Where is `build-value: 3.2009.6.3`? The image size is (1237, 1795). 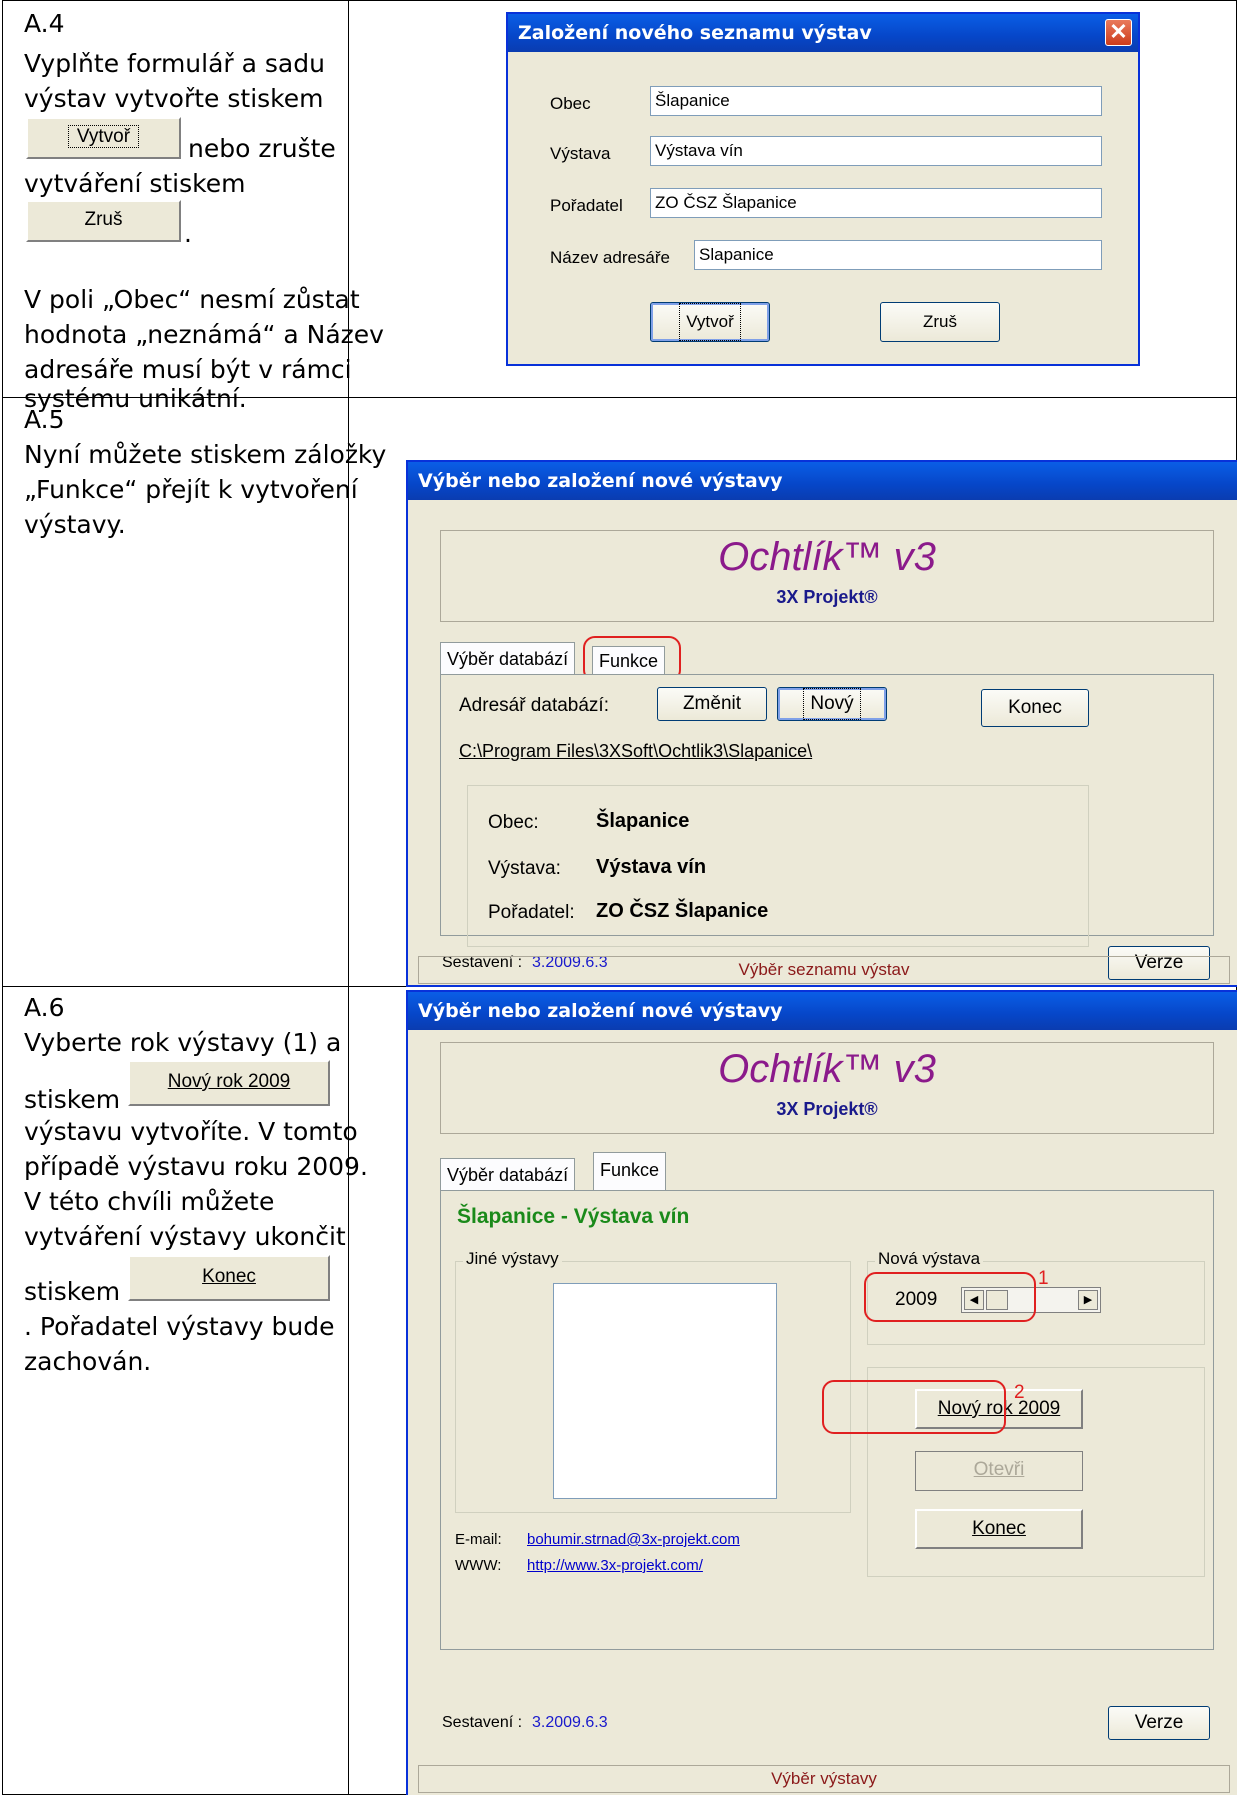
build-value: 3.2009.6.3 is located at coordinates (570, 1722).